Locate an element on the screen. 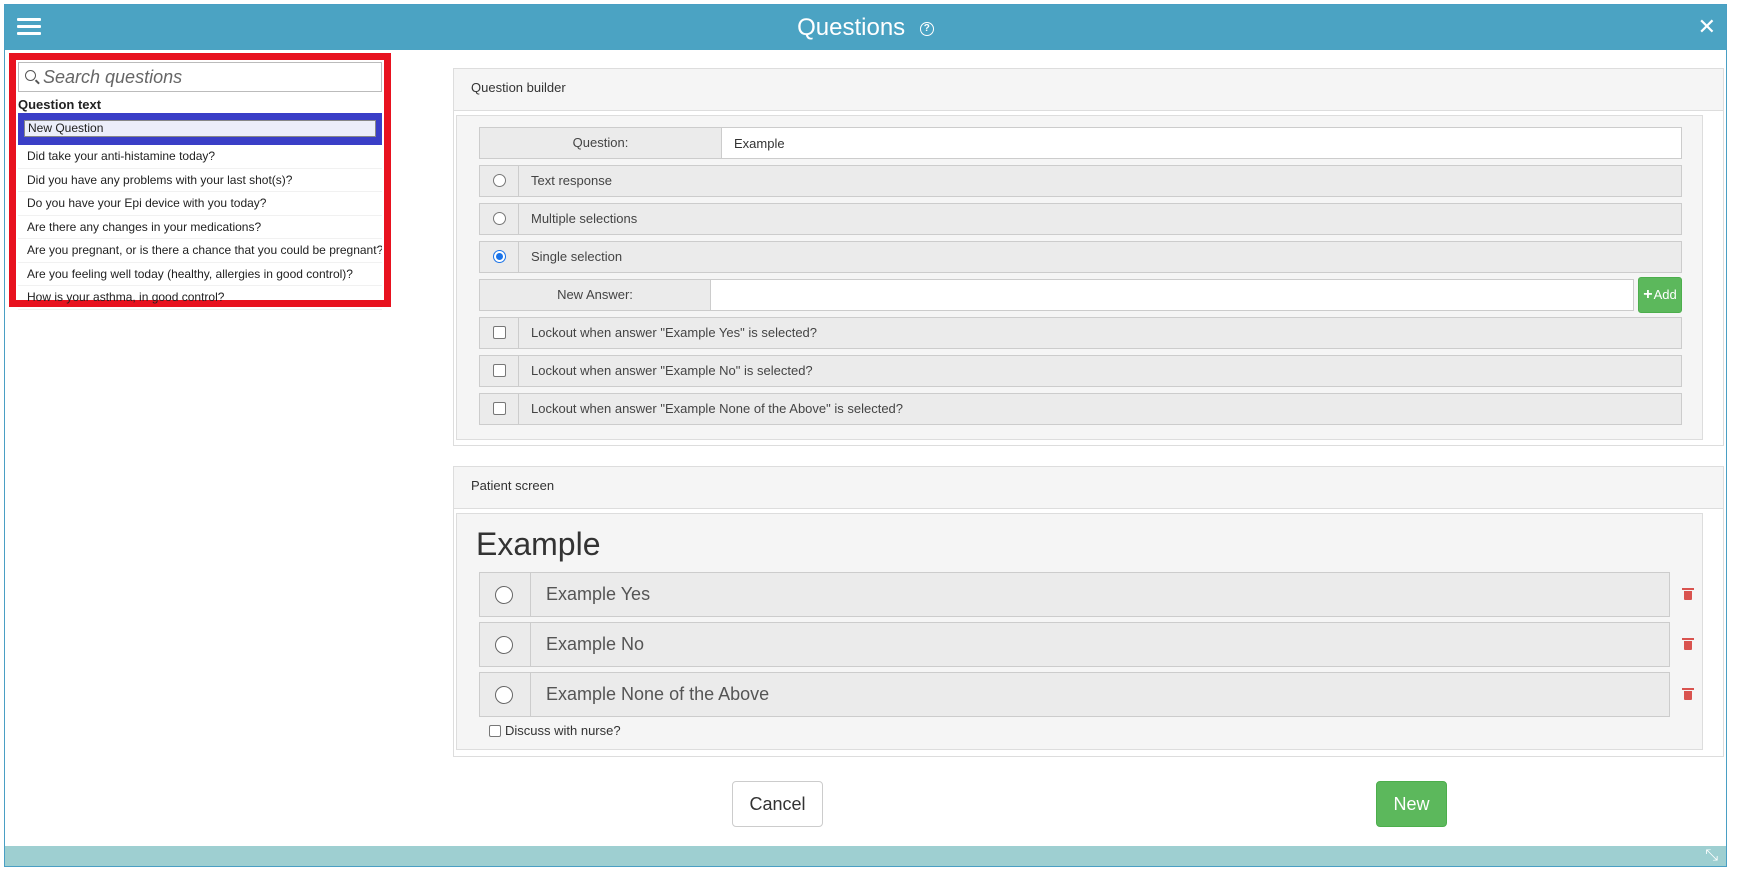 The width and height of the screenshot is (1737, 871). type-multiple-selections-row: Multiple selections is located at coordinates (1080, 219).